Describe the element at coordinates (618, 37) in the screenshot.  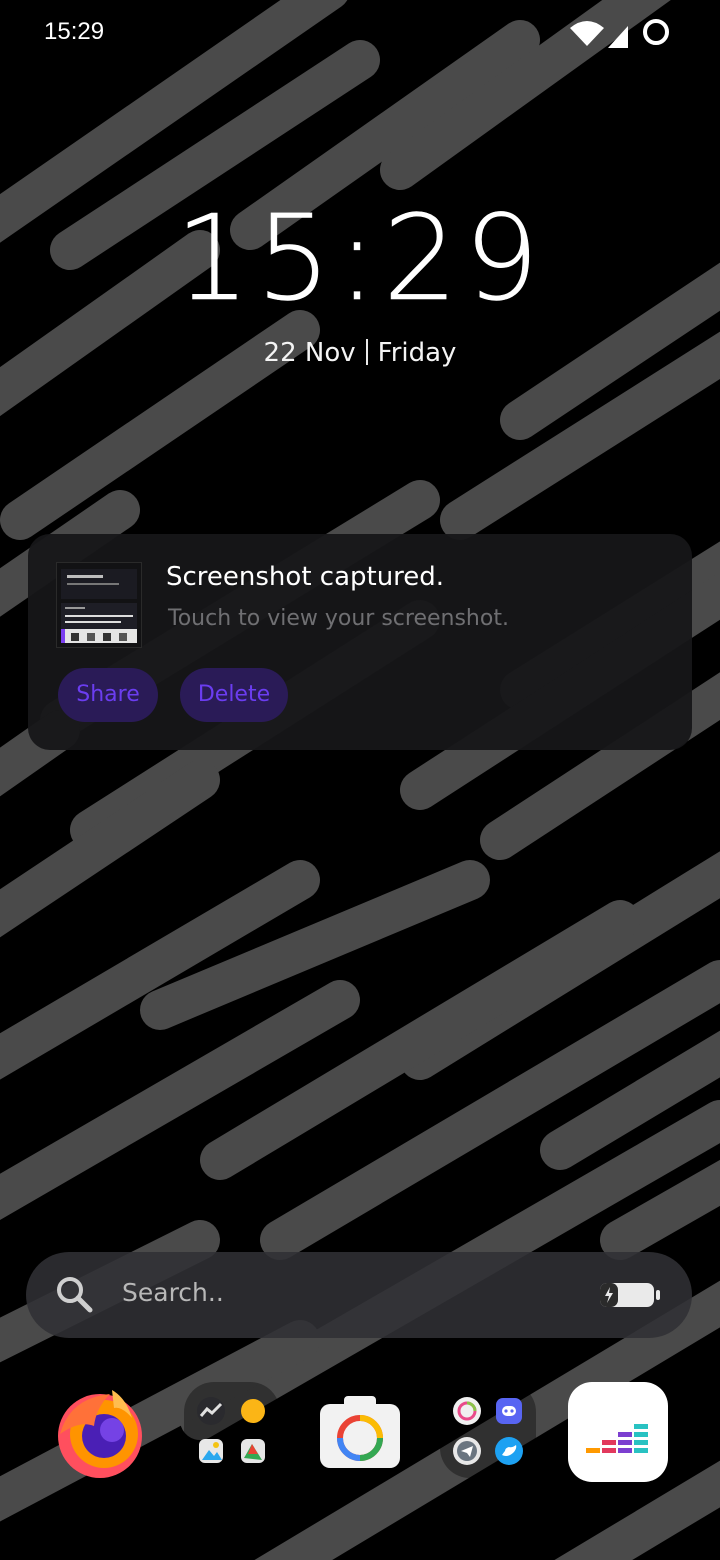
I see `signal-icon` at that location.